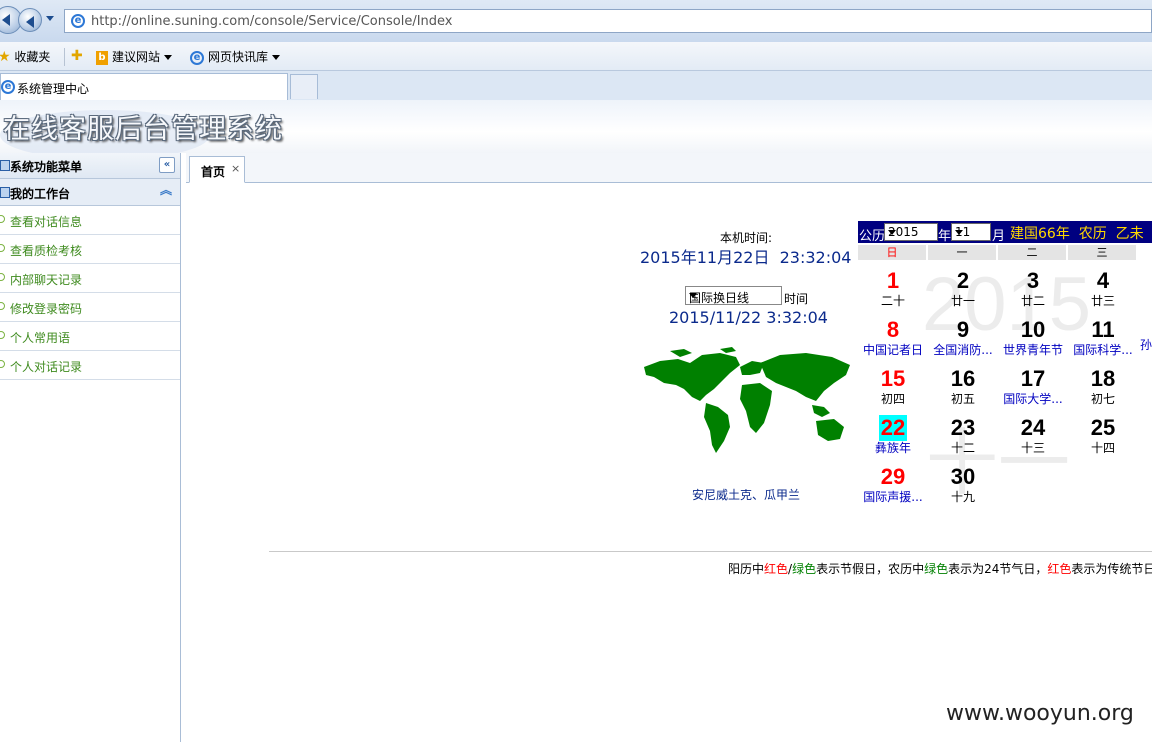 This screenshot has height=742, width=1152. I want to click on world-map, so click(747, 400).